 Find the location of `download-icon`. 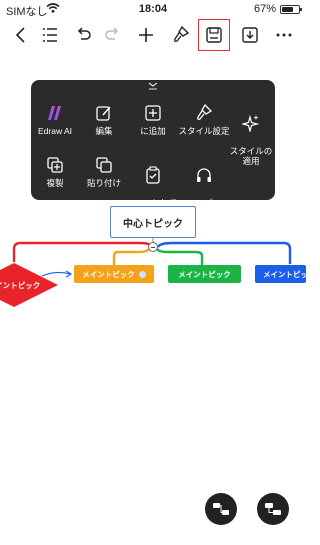

download-icon is located at coordinates (250, 35).